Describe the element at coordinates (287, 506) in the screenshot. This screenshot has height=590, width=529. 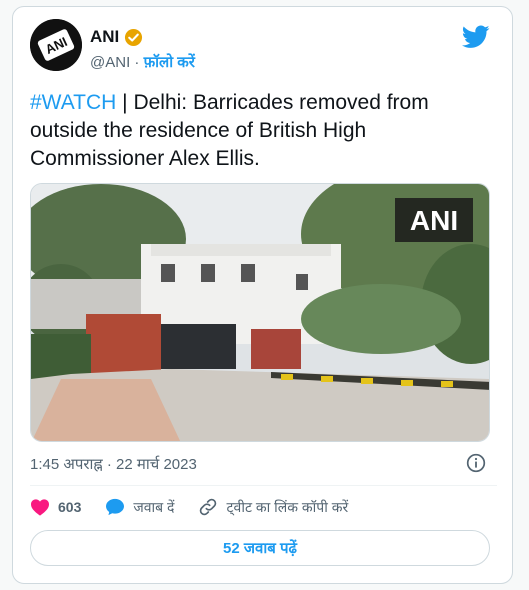
I see `copy-link-label: ट्वीट का लिंक कॉपी करें` at that location.